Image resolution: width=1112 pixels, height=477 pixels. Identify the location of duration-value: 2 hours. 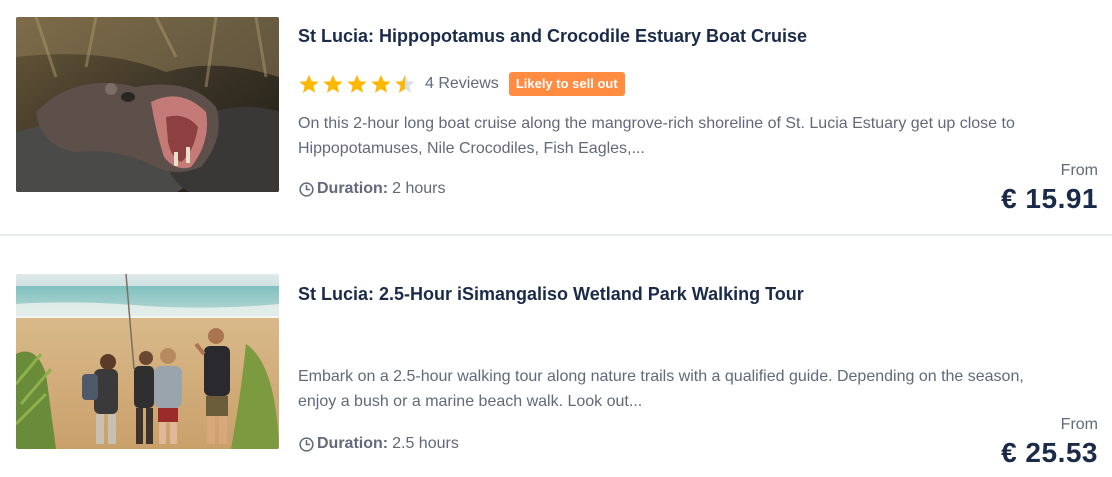
(419, 188).